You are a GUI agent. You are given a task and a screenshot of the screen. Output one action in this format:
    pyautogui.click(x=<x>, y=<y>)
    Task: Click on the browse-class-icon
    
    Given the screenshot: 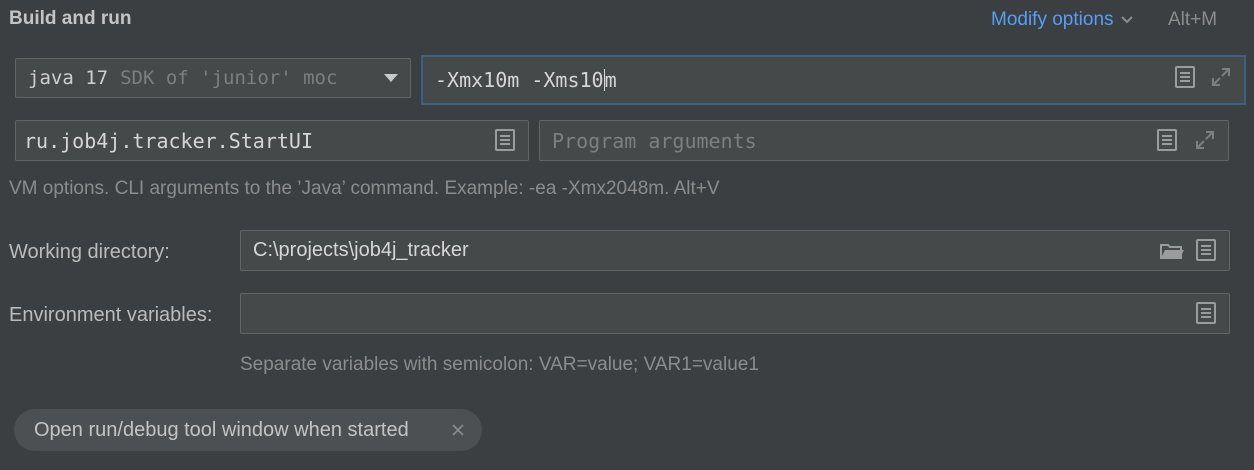 What is the action you would take?
    pyautogui.click(x=505, y=140)
    